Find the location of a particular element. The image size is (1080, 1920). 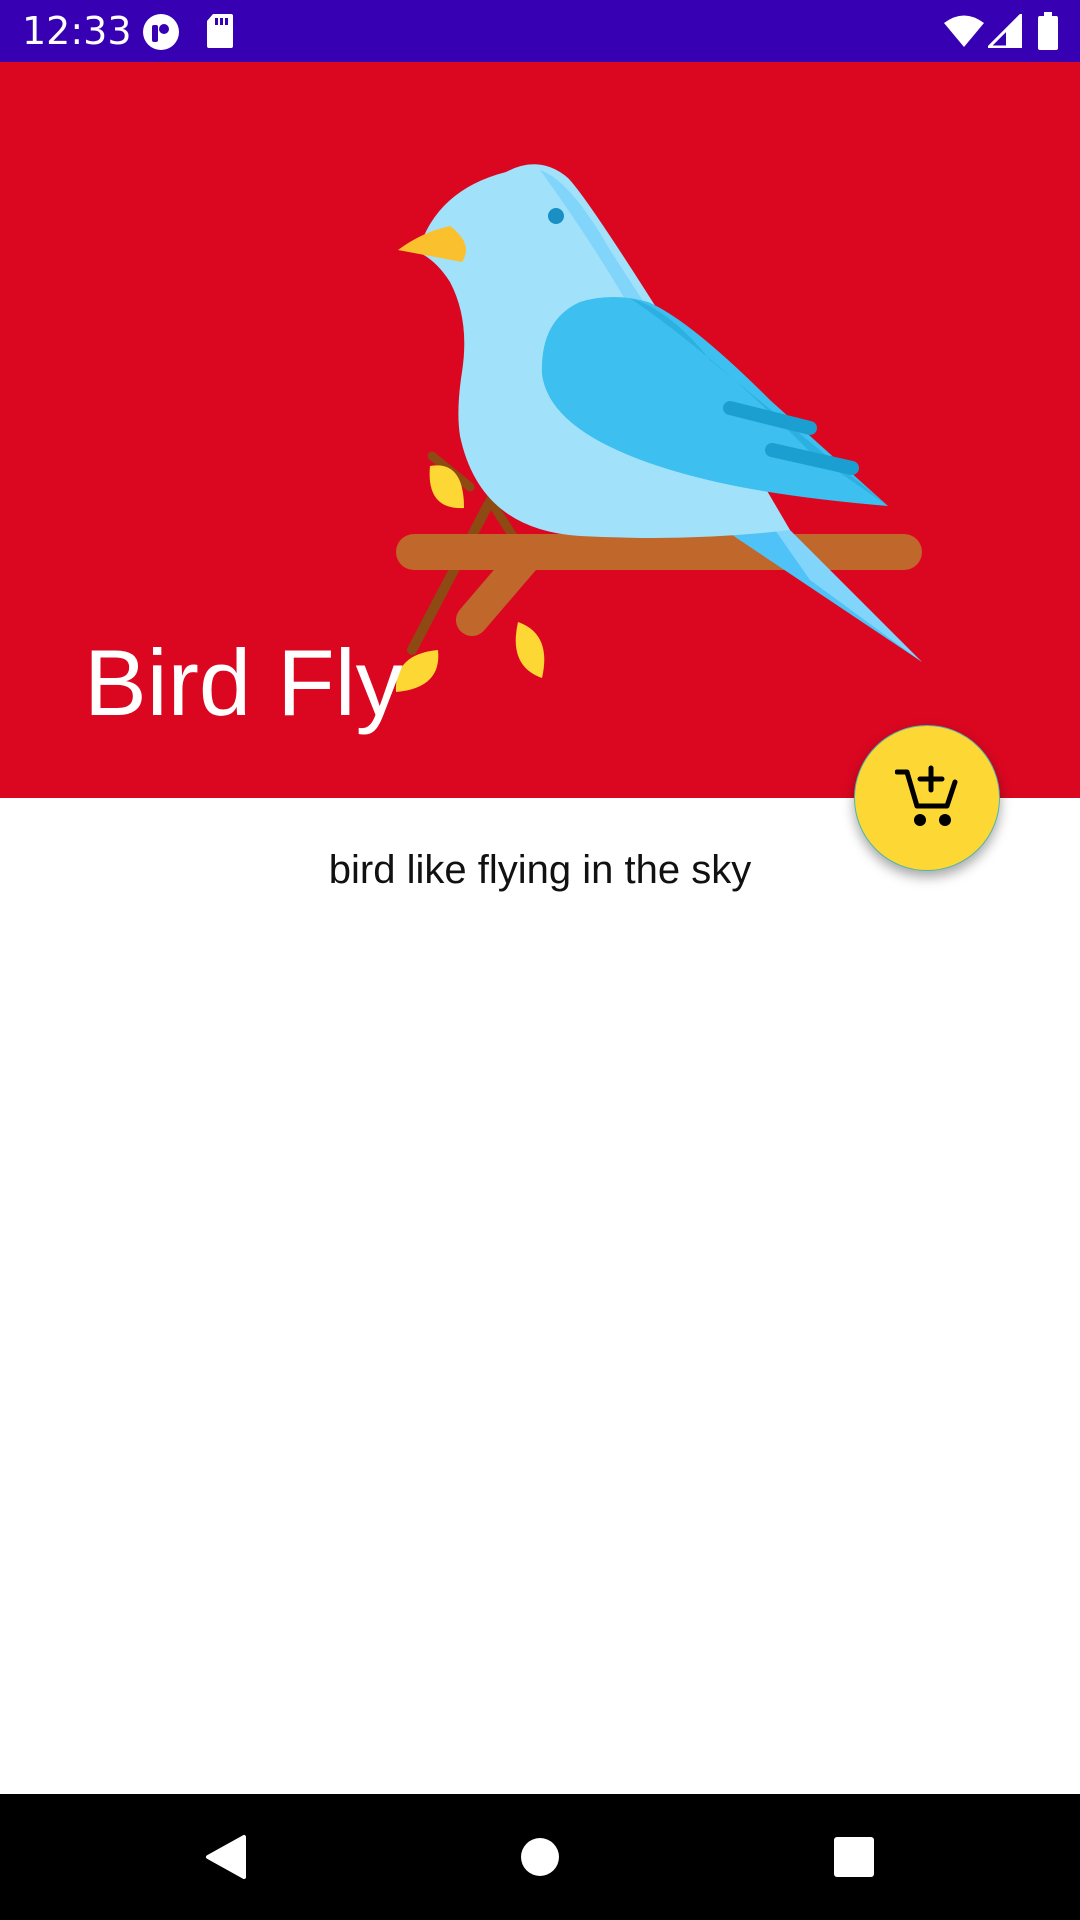

wifi-icon is located at coordinates (964, 33).